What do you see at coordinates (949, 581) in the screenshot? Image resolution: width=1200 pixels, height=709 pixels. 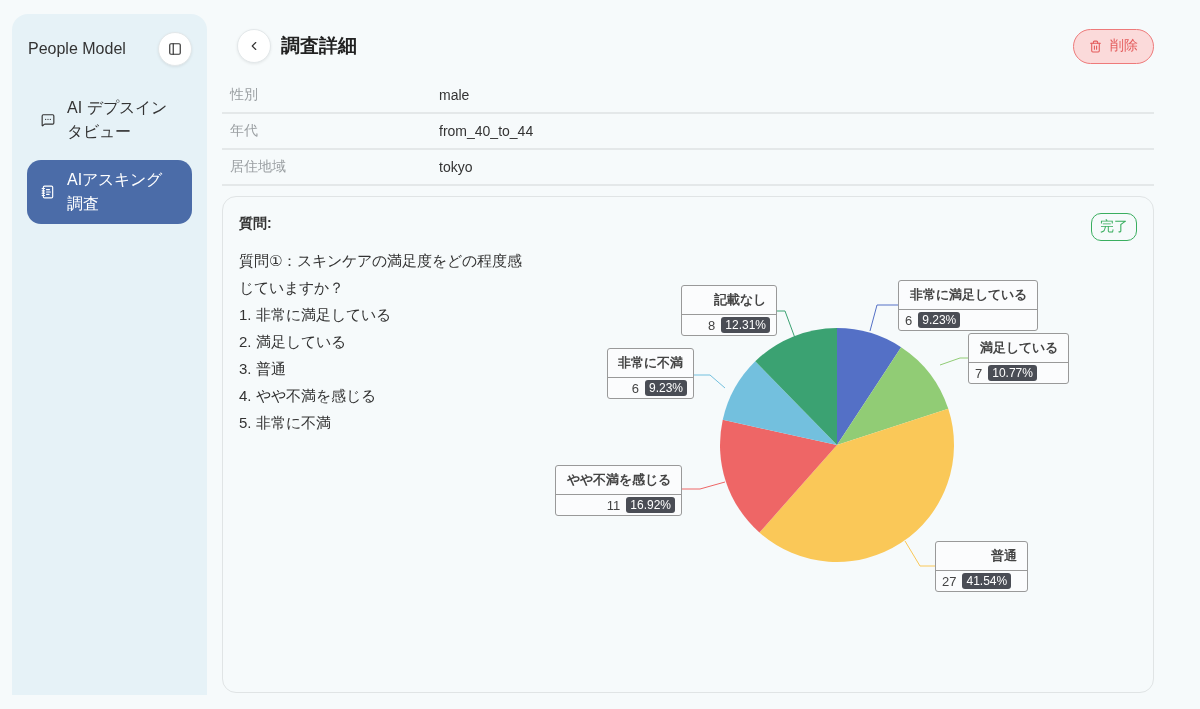 I see `count-label: 27` at bounding box center [949, 581].